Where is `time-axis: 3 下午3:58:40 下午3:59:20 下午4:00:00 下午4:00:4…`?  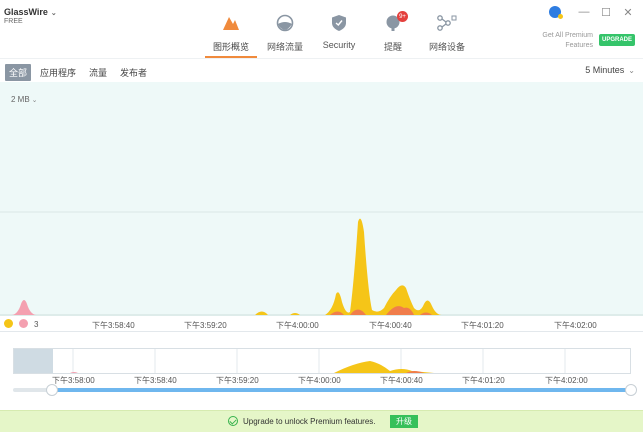
time-axis: 3 下午3:58:40 下午3:59:20 下午4:00:00 下午4:00:4… is located at coordinates (321, 324).